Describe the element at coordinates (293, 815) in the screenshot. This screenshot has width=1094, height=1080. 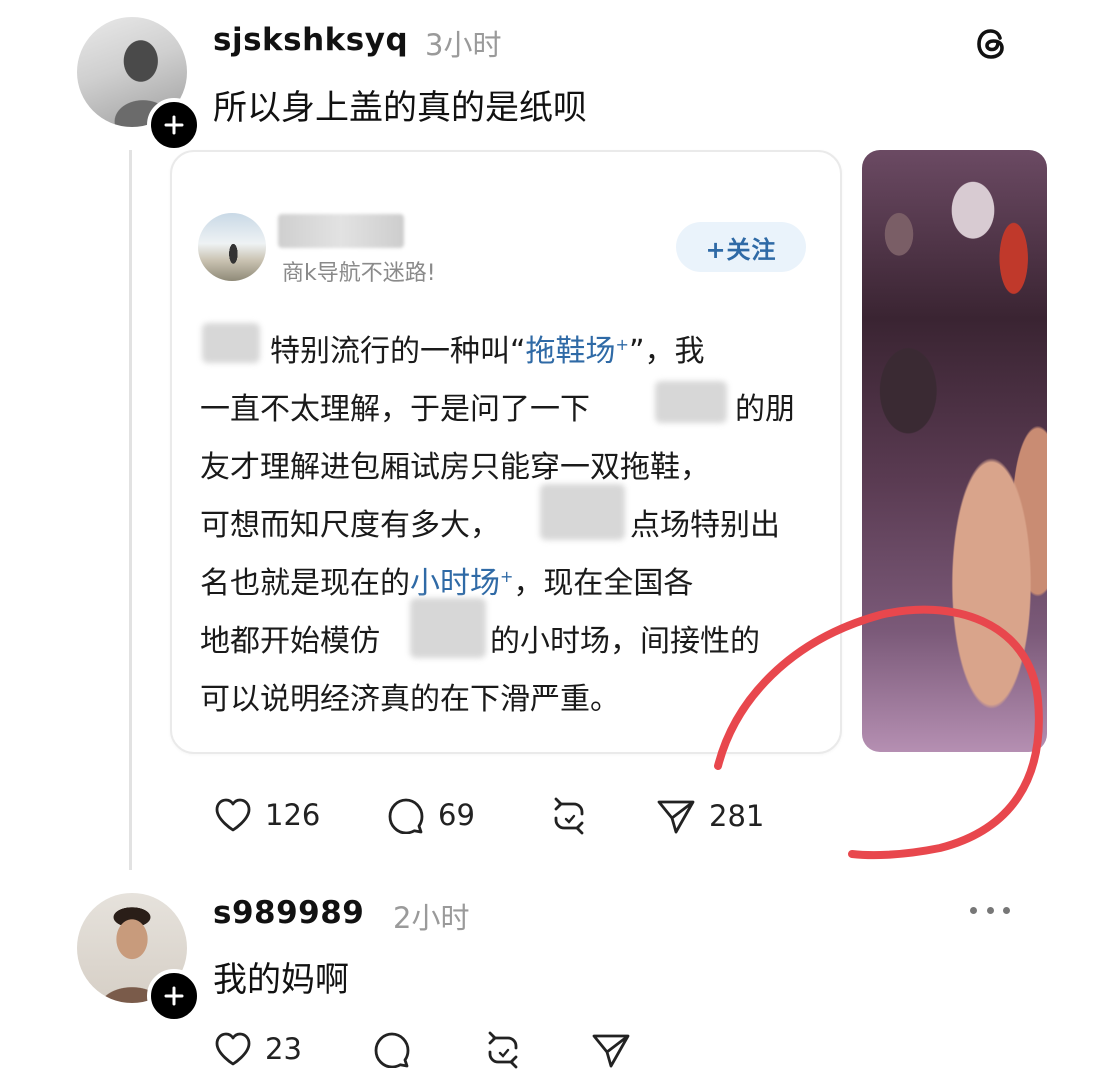
I see `like-count: 126` at that location.